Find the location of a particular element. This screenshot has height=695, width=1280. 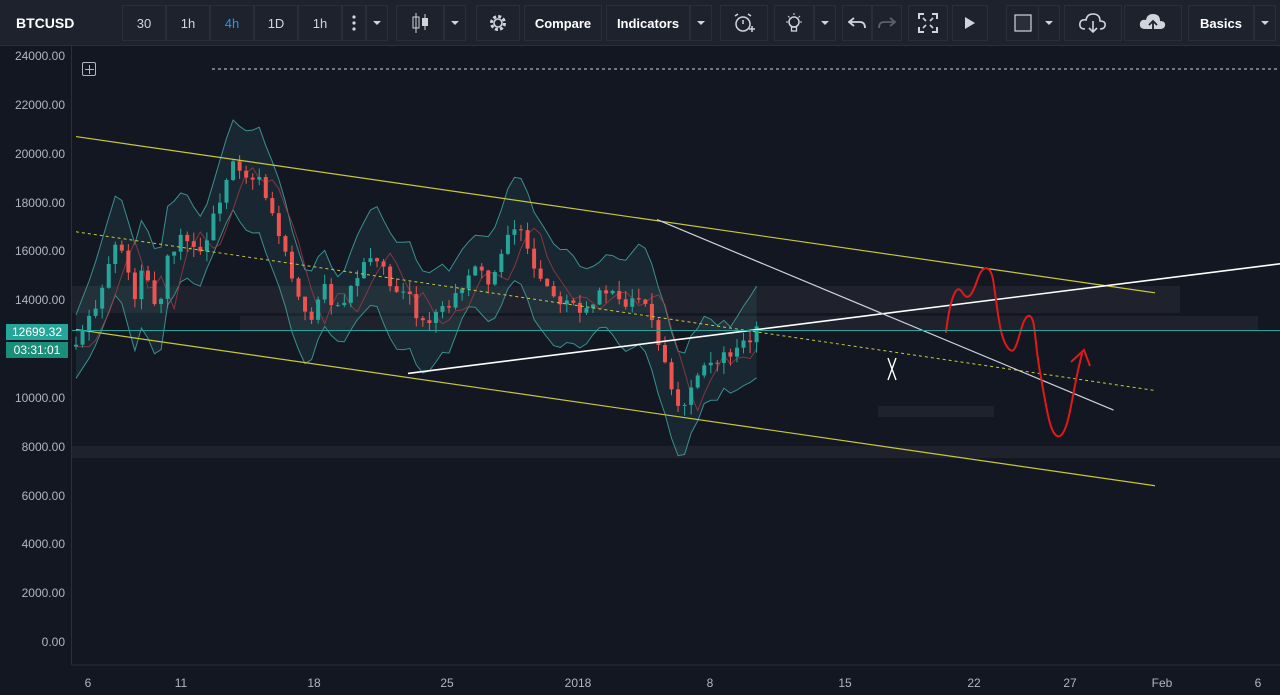

chart-type-dropdown is located at coordinates (455, 23).